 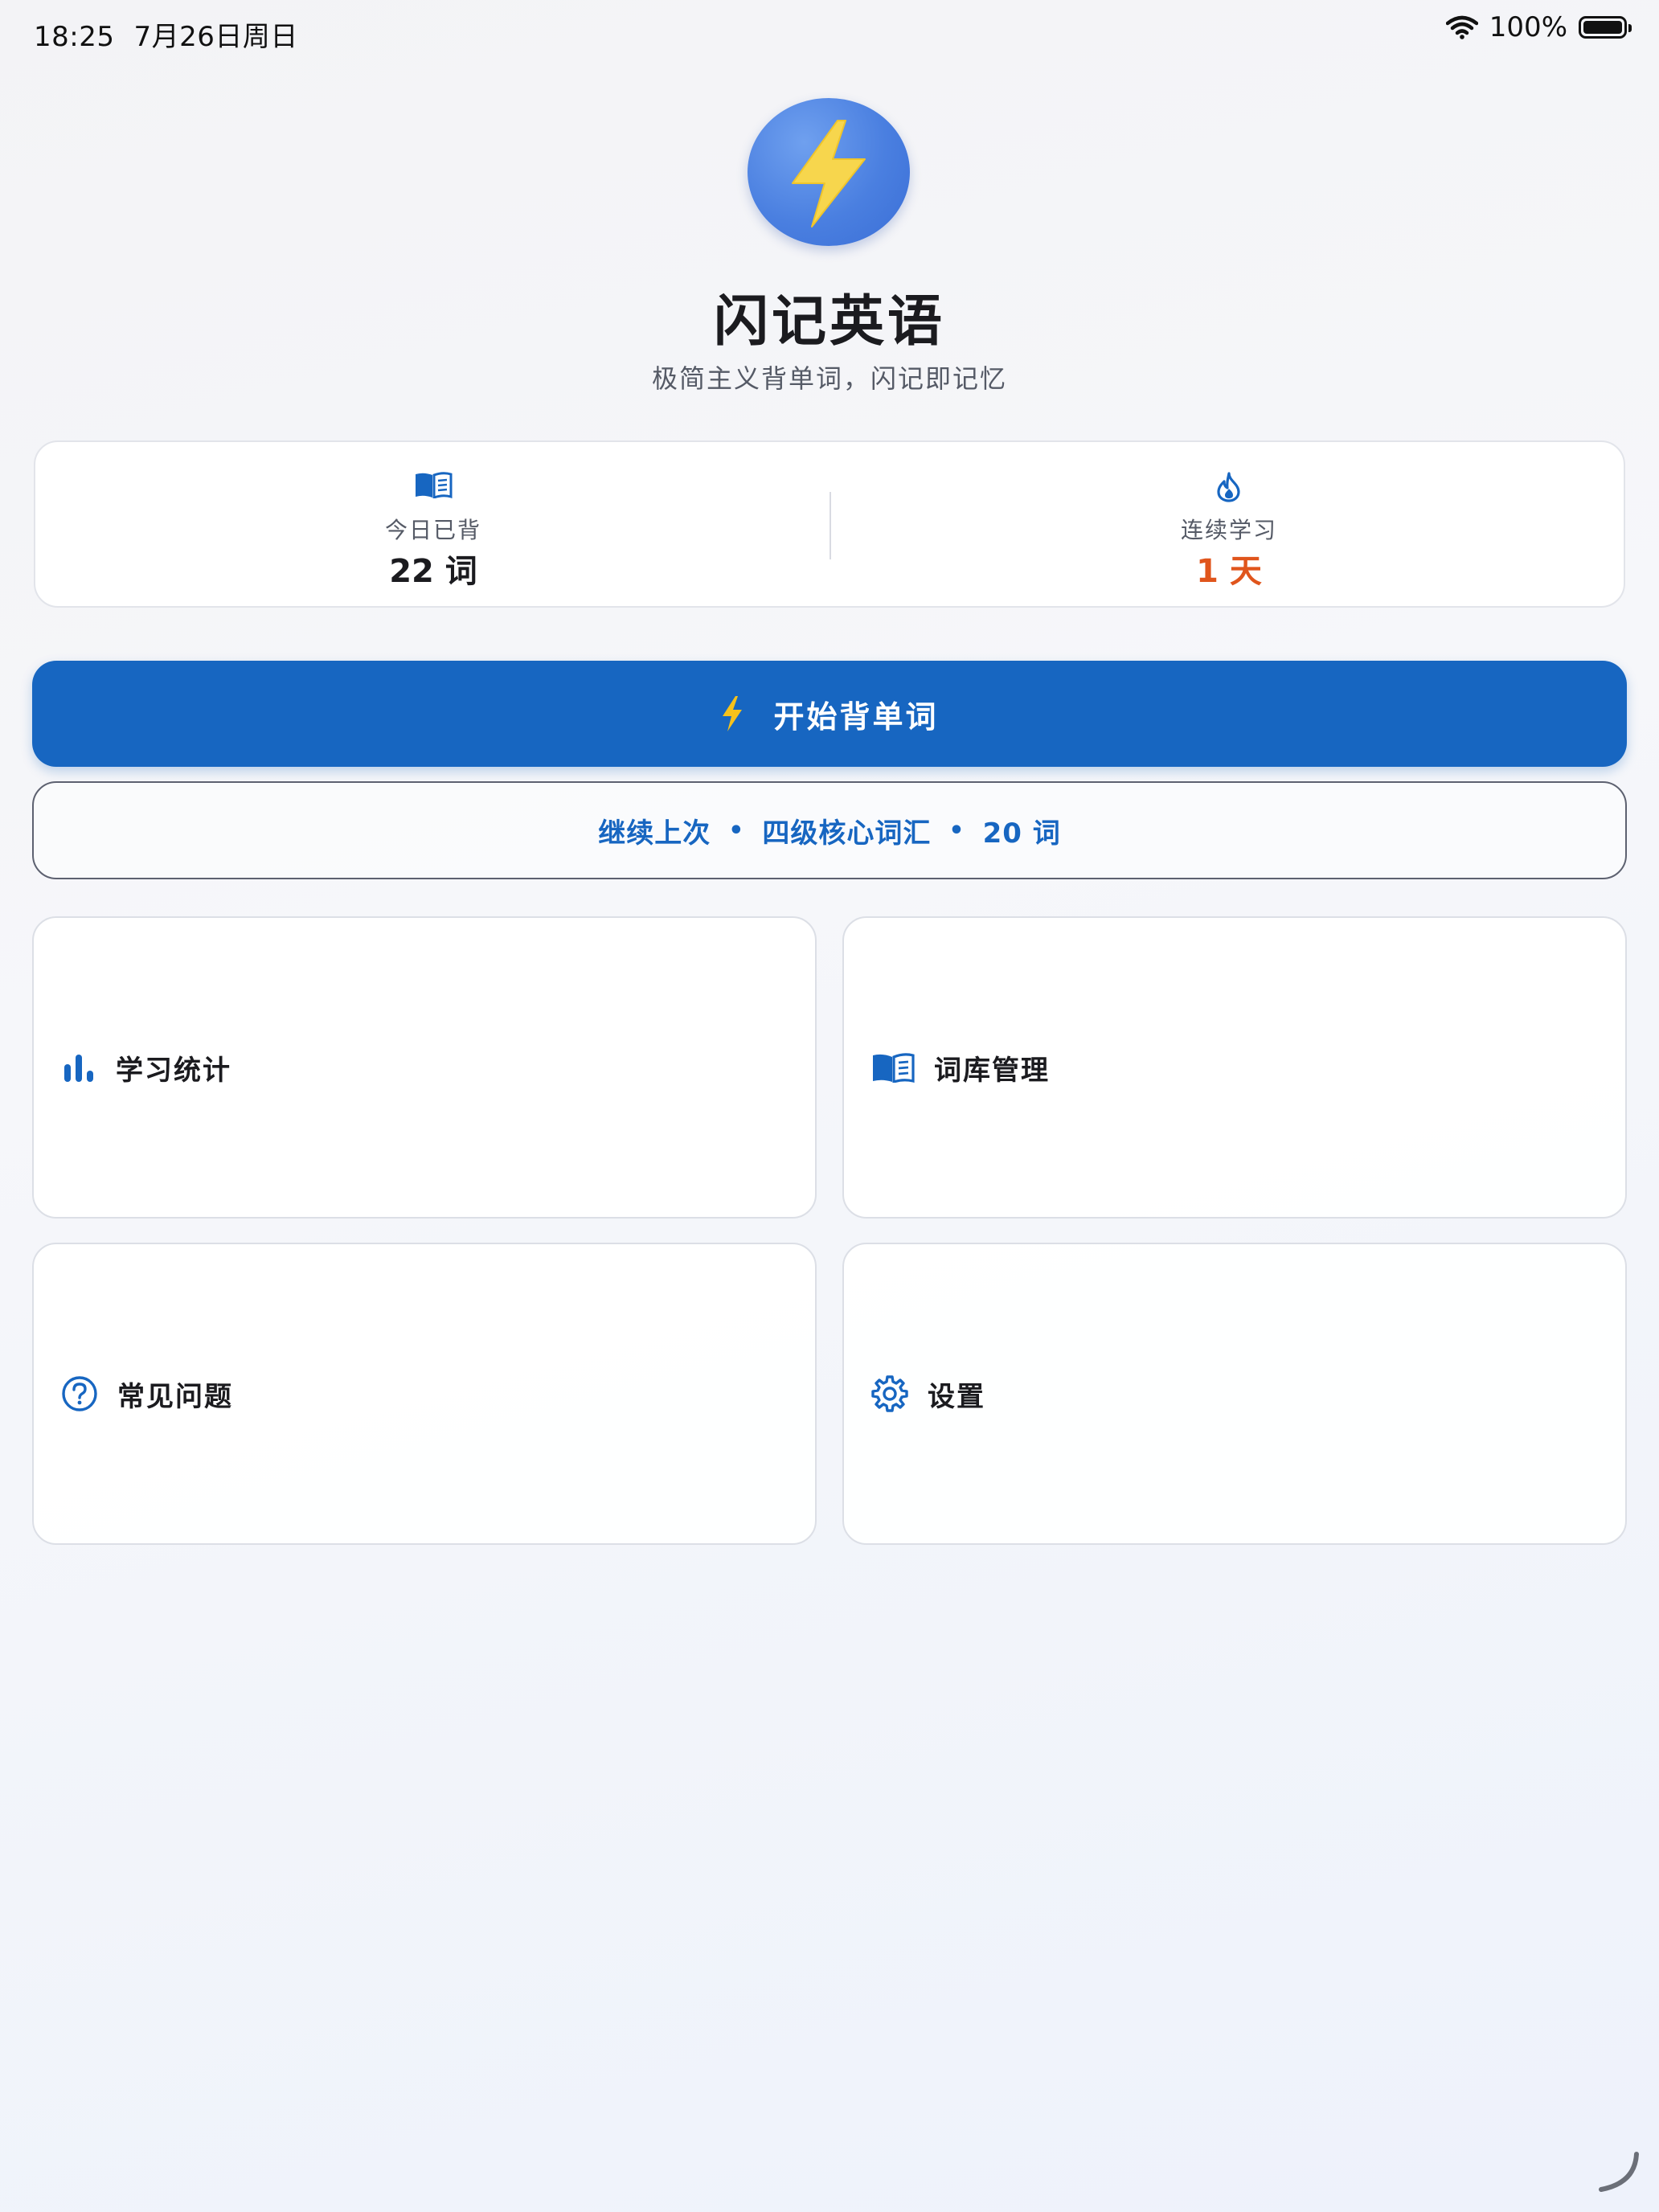 What do you see at coordinates (829, 378) in the screenshot?
I see `app-subtitle: 极简主义背单词，闪记即记忆` at bounding box center [829, 378].